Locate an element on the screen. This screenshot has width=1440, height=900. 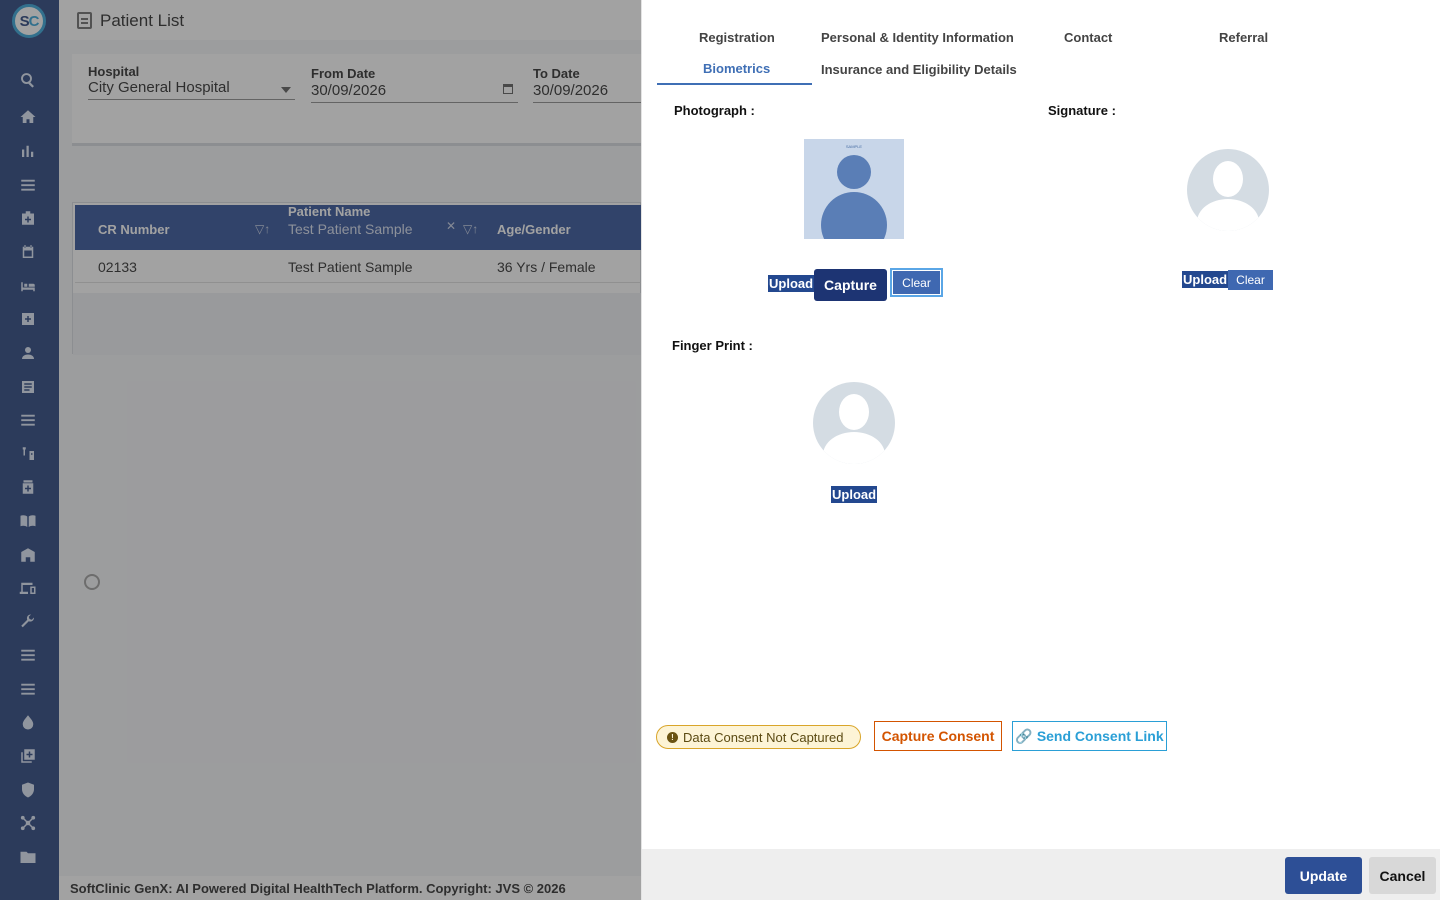
consent-status-text: Data Consent Not Captured is located at coordinates (763, 737).